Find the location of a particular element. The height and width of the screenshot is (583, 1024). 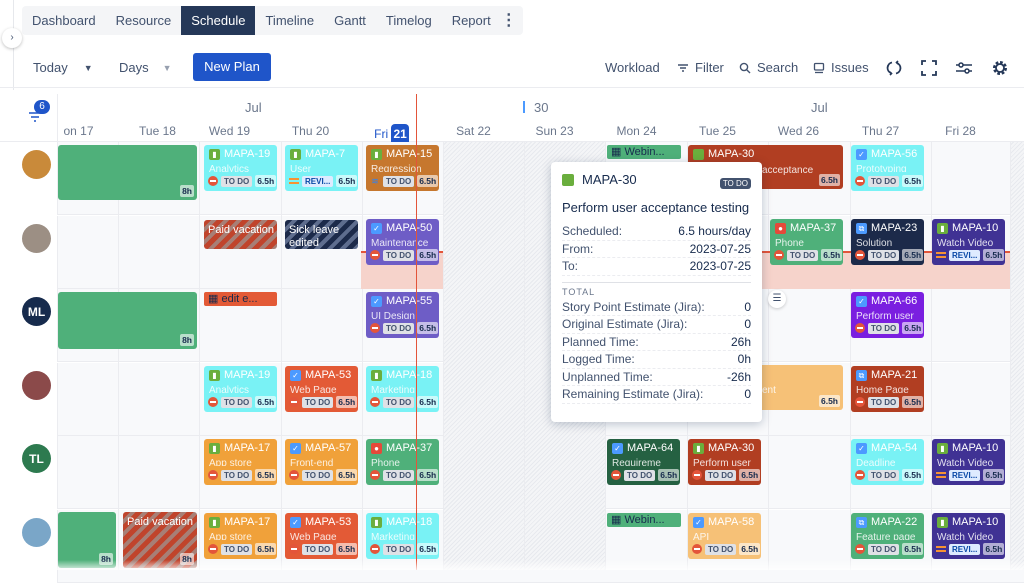

issues-button: Issues is located at coordinates (841, 68).